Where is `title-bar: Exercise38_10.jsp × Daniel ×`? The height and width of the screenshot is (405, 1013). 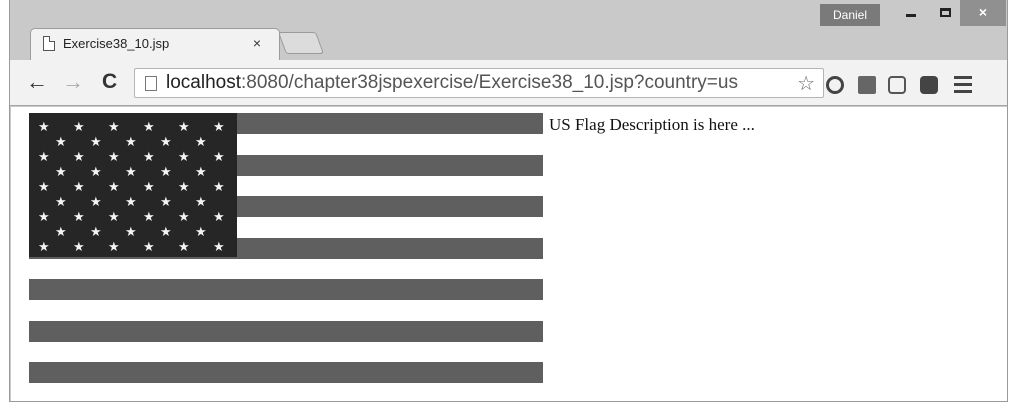 title-bar: Exercise38_10.jsp × Daniel × is located at coordinates (508, 30).